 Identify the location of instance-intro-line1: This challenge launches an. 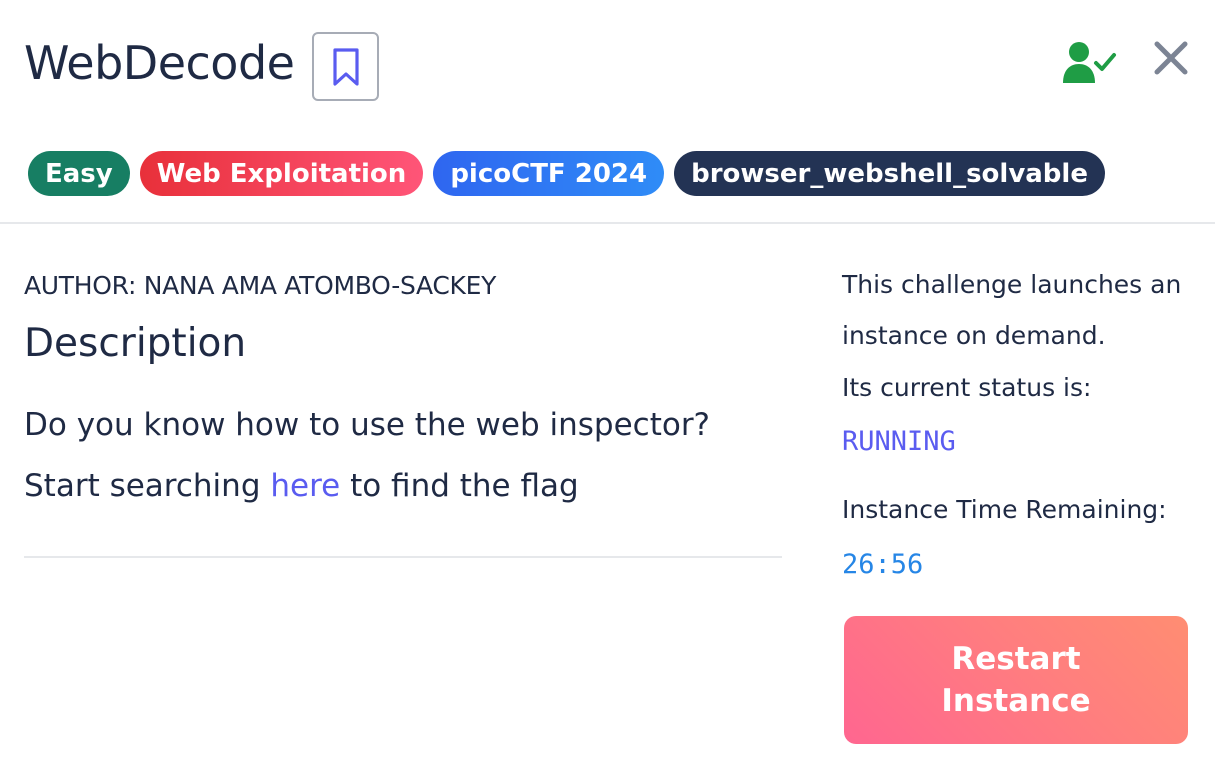
(1012, 284).